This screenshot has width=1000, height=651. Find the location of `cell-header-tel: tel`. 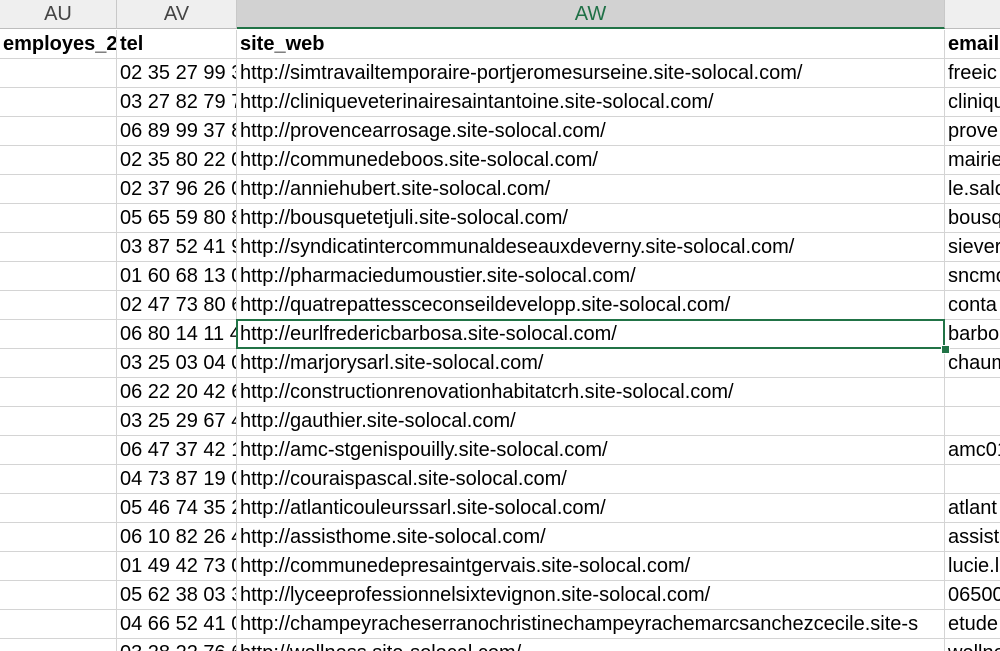

cell-header-tel: tel is located at coordinates (177, 44).